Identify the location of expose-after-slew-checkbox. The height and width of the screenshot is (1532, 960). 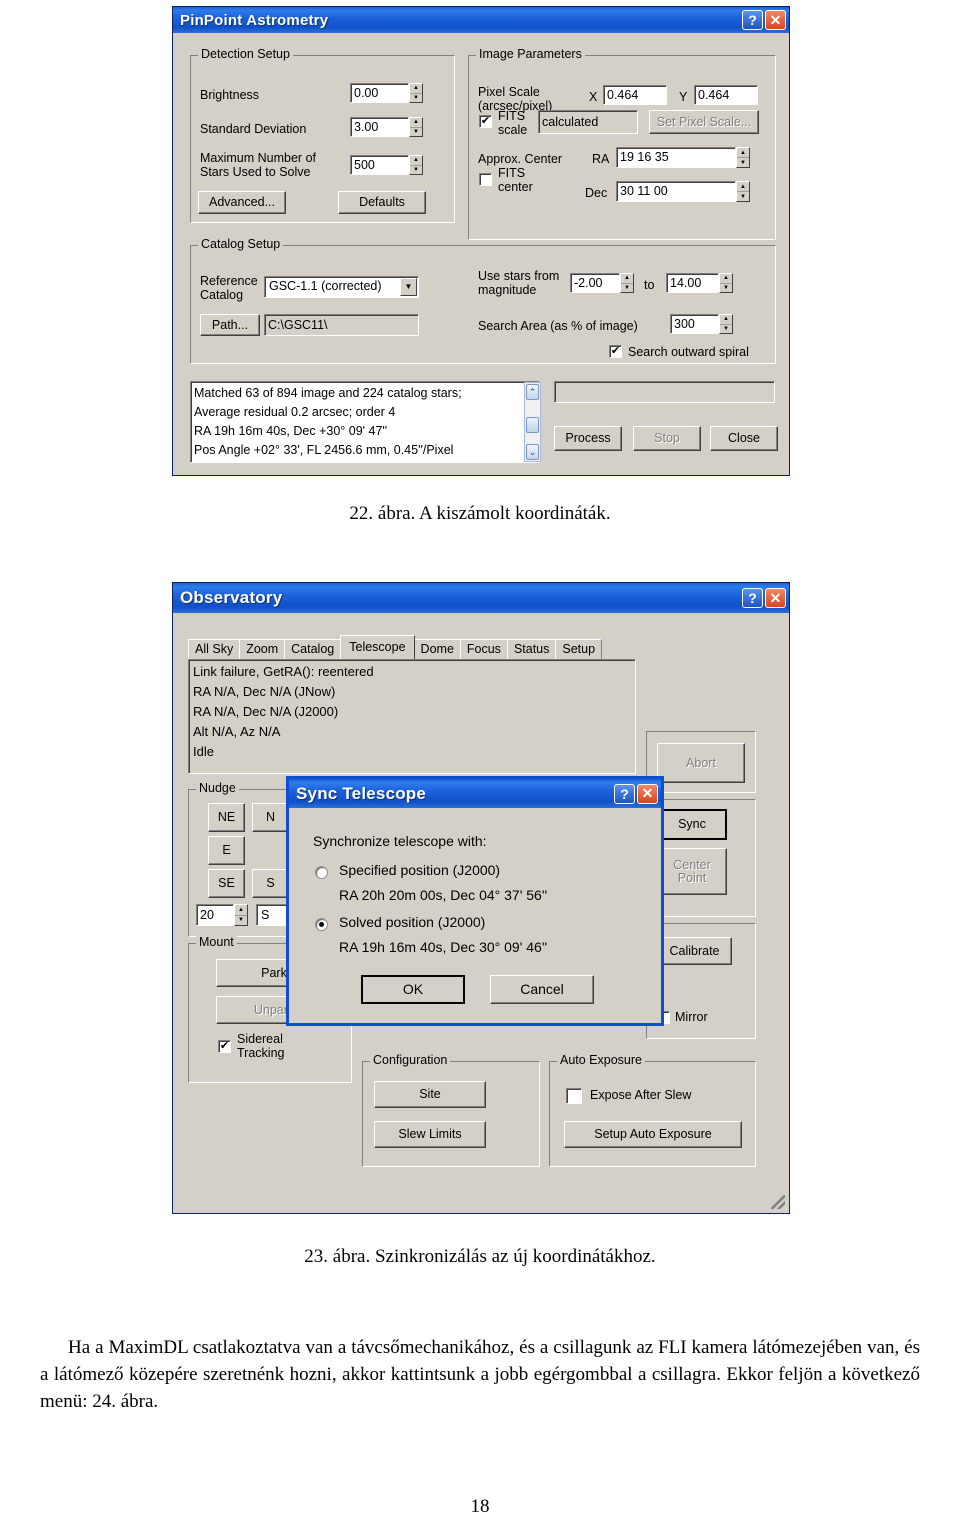
(574, 1096).